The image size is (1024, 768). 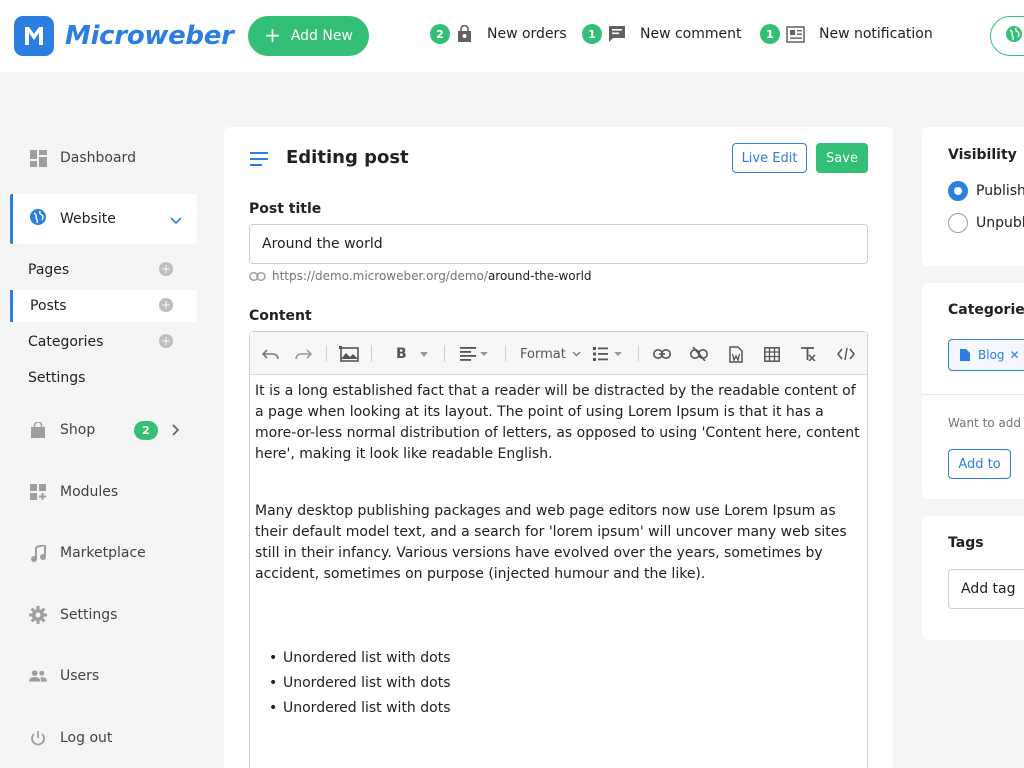 I want to click on chevron-right-icon, so click(x=176, y=432).